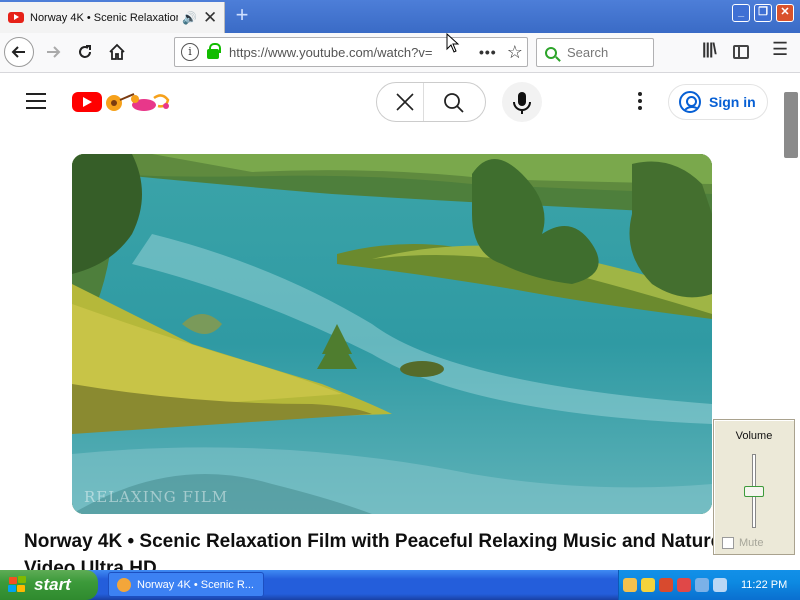 The width and height of the screenshot is (800, 600). Describe the element at coordinates (702, 585) in the screenshot. I see `tray-app-icon` at that location.